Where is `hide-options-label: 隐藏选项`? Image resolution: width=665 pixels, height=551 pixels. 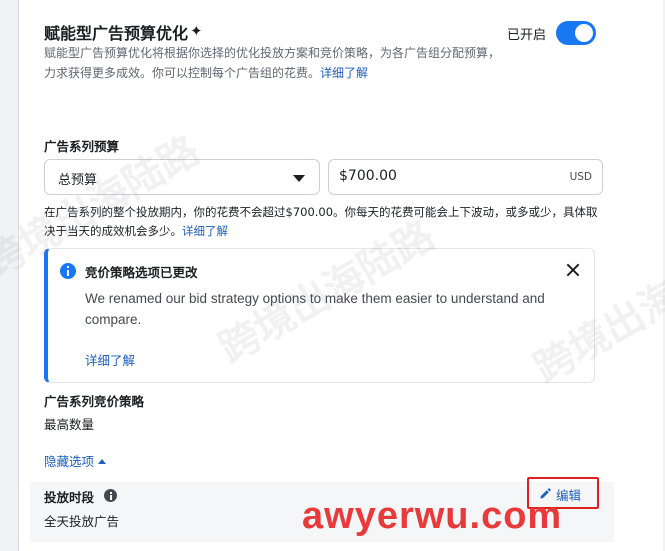
hide-options-label: 隐藏选项 is located at coordinates (69, 461).